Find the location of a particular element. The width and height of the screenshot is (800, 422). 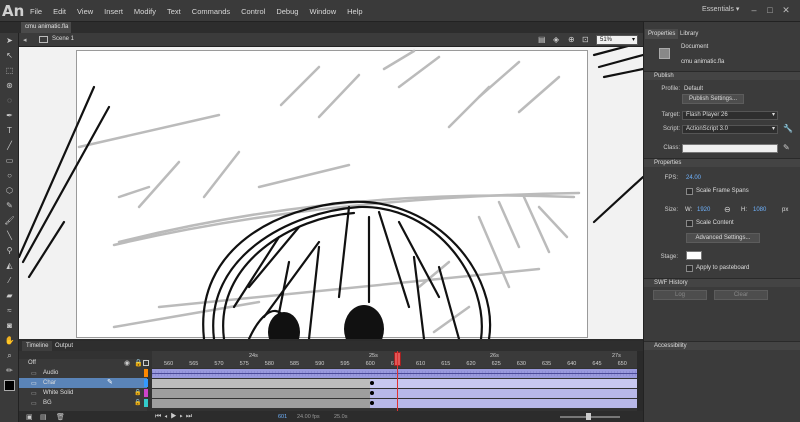

rectangle-tool-icon: ▭ is located at coordinates (9, 160).